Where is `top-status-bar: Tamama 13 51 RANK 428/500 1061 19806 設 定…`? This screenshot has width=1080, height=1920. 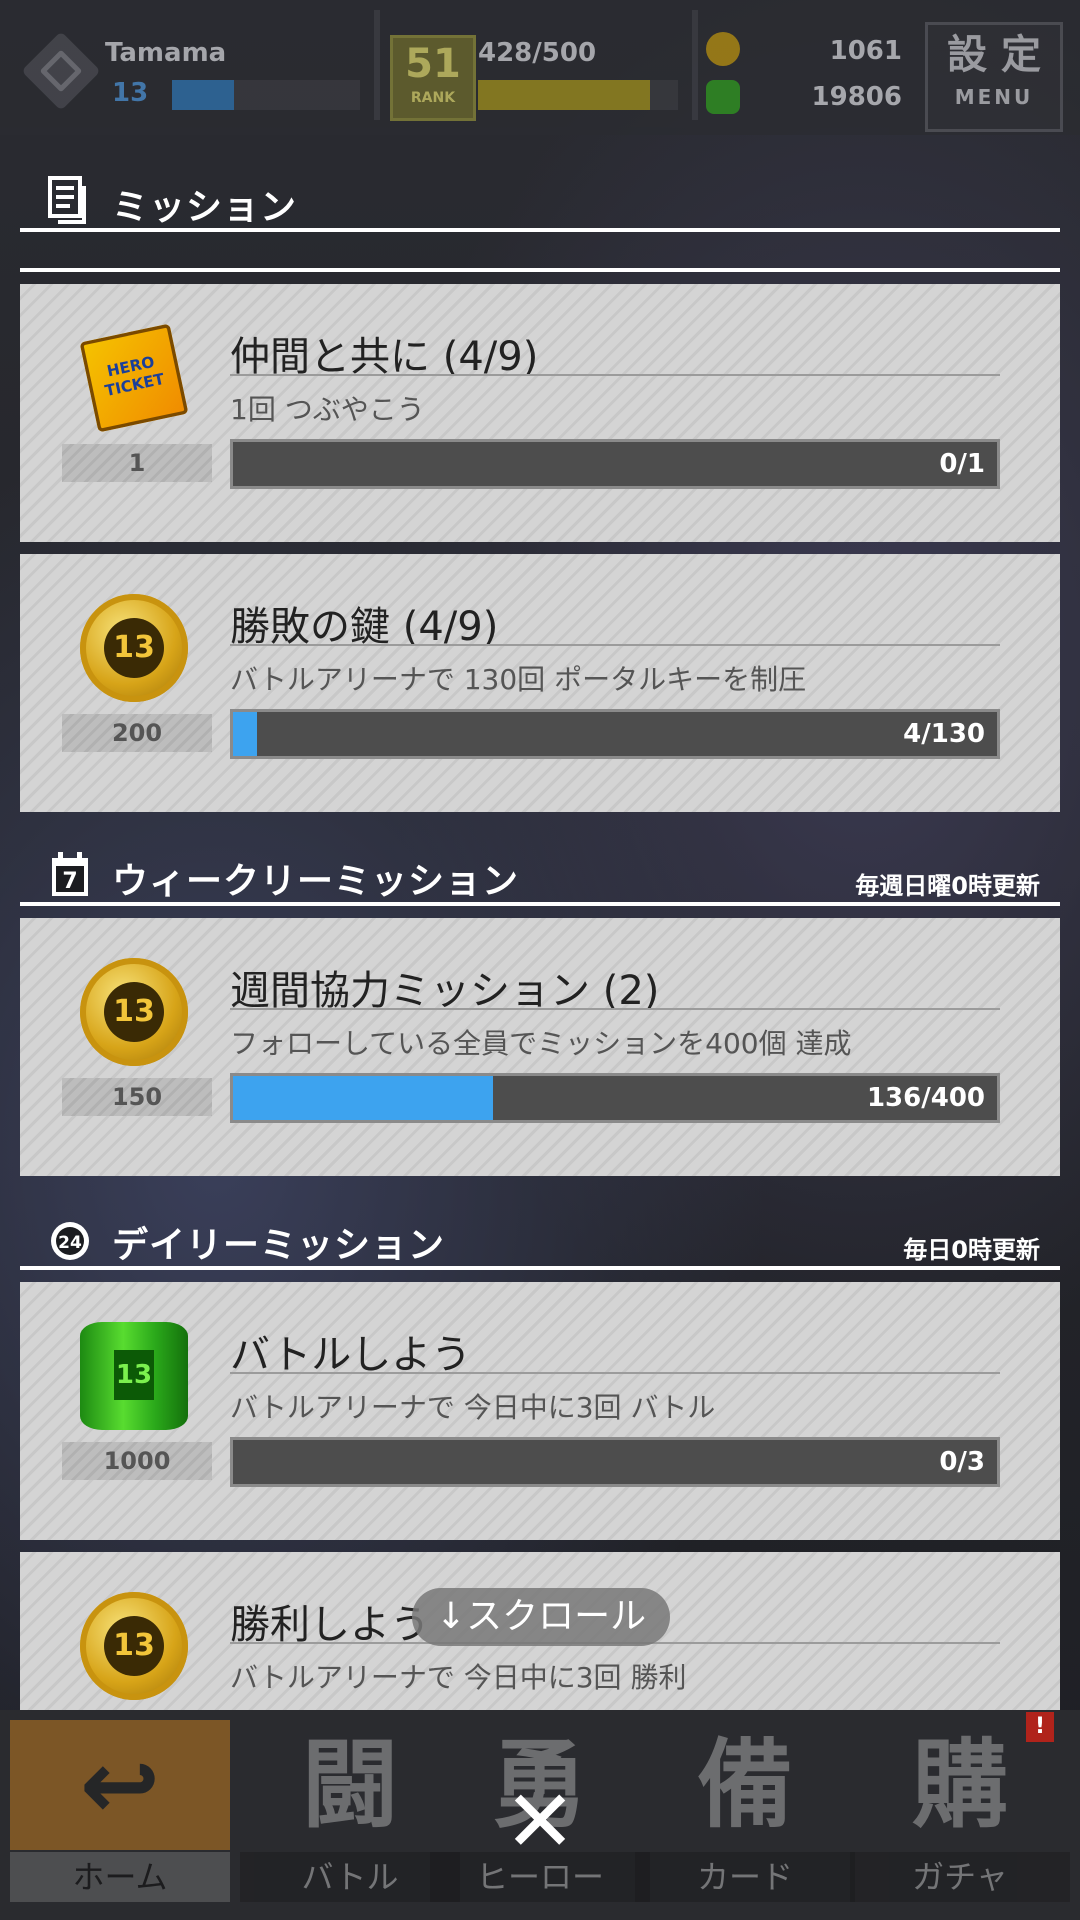
top-status-bar: Tamama 13 51 RANK 428/500 1061 19806 設 定… is located at coordinates (540, 67).